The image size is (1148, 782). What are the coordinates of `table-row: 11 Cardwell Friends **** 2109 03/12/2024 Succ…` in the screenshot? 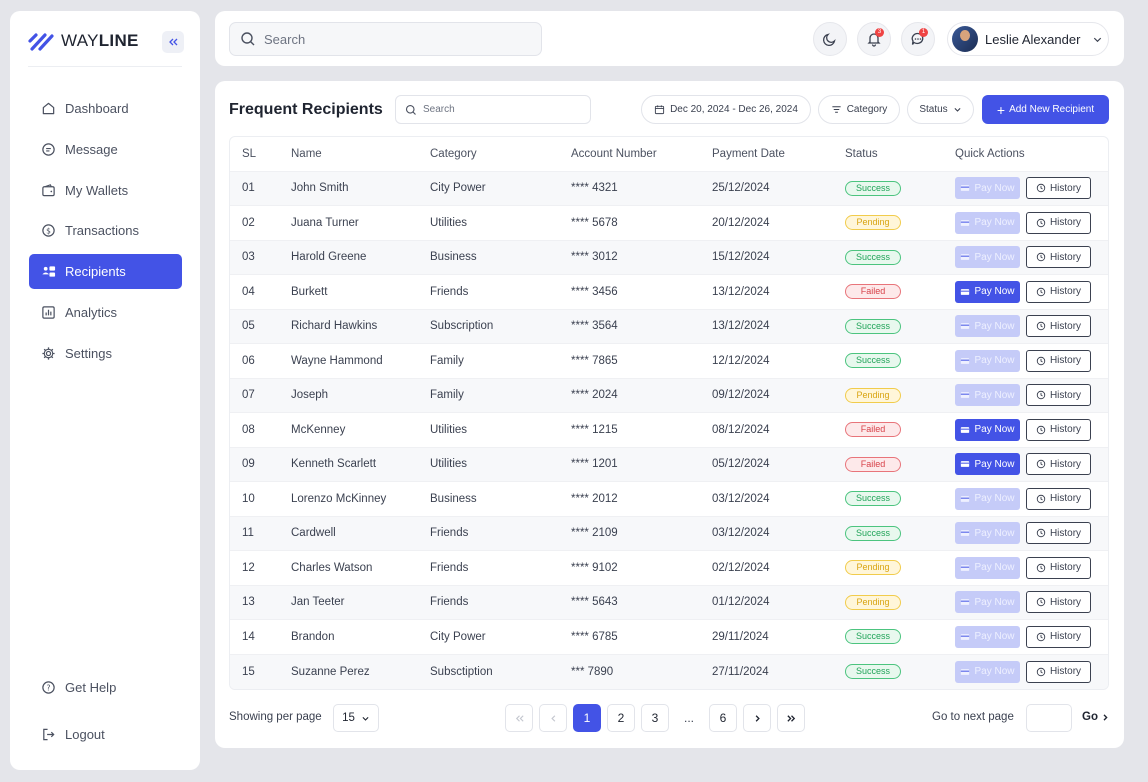 It's located at (669, 533).